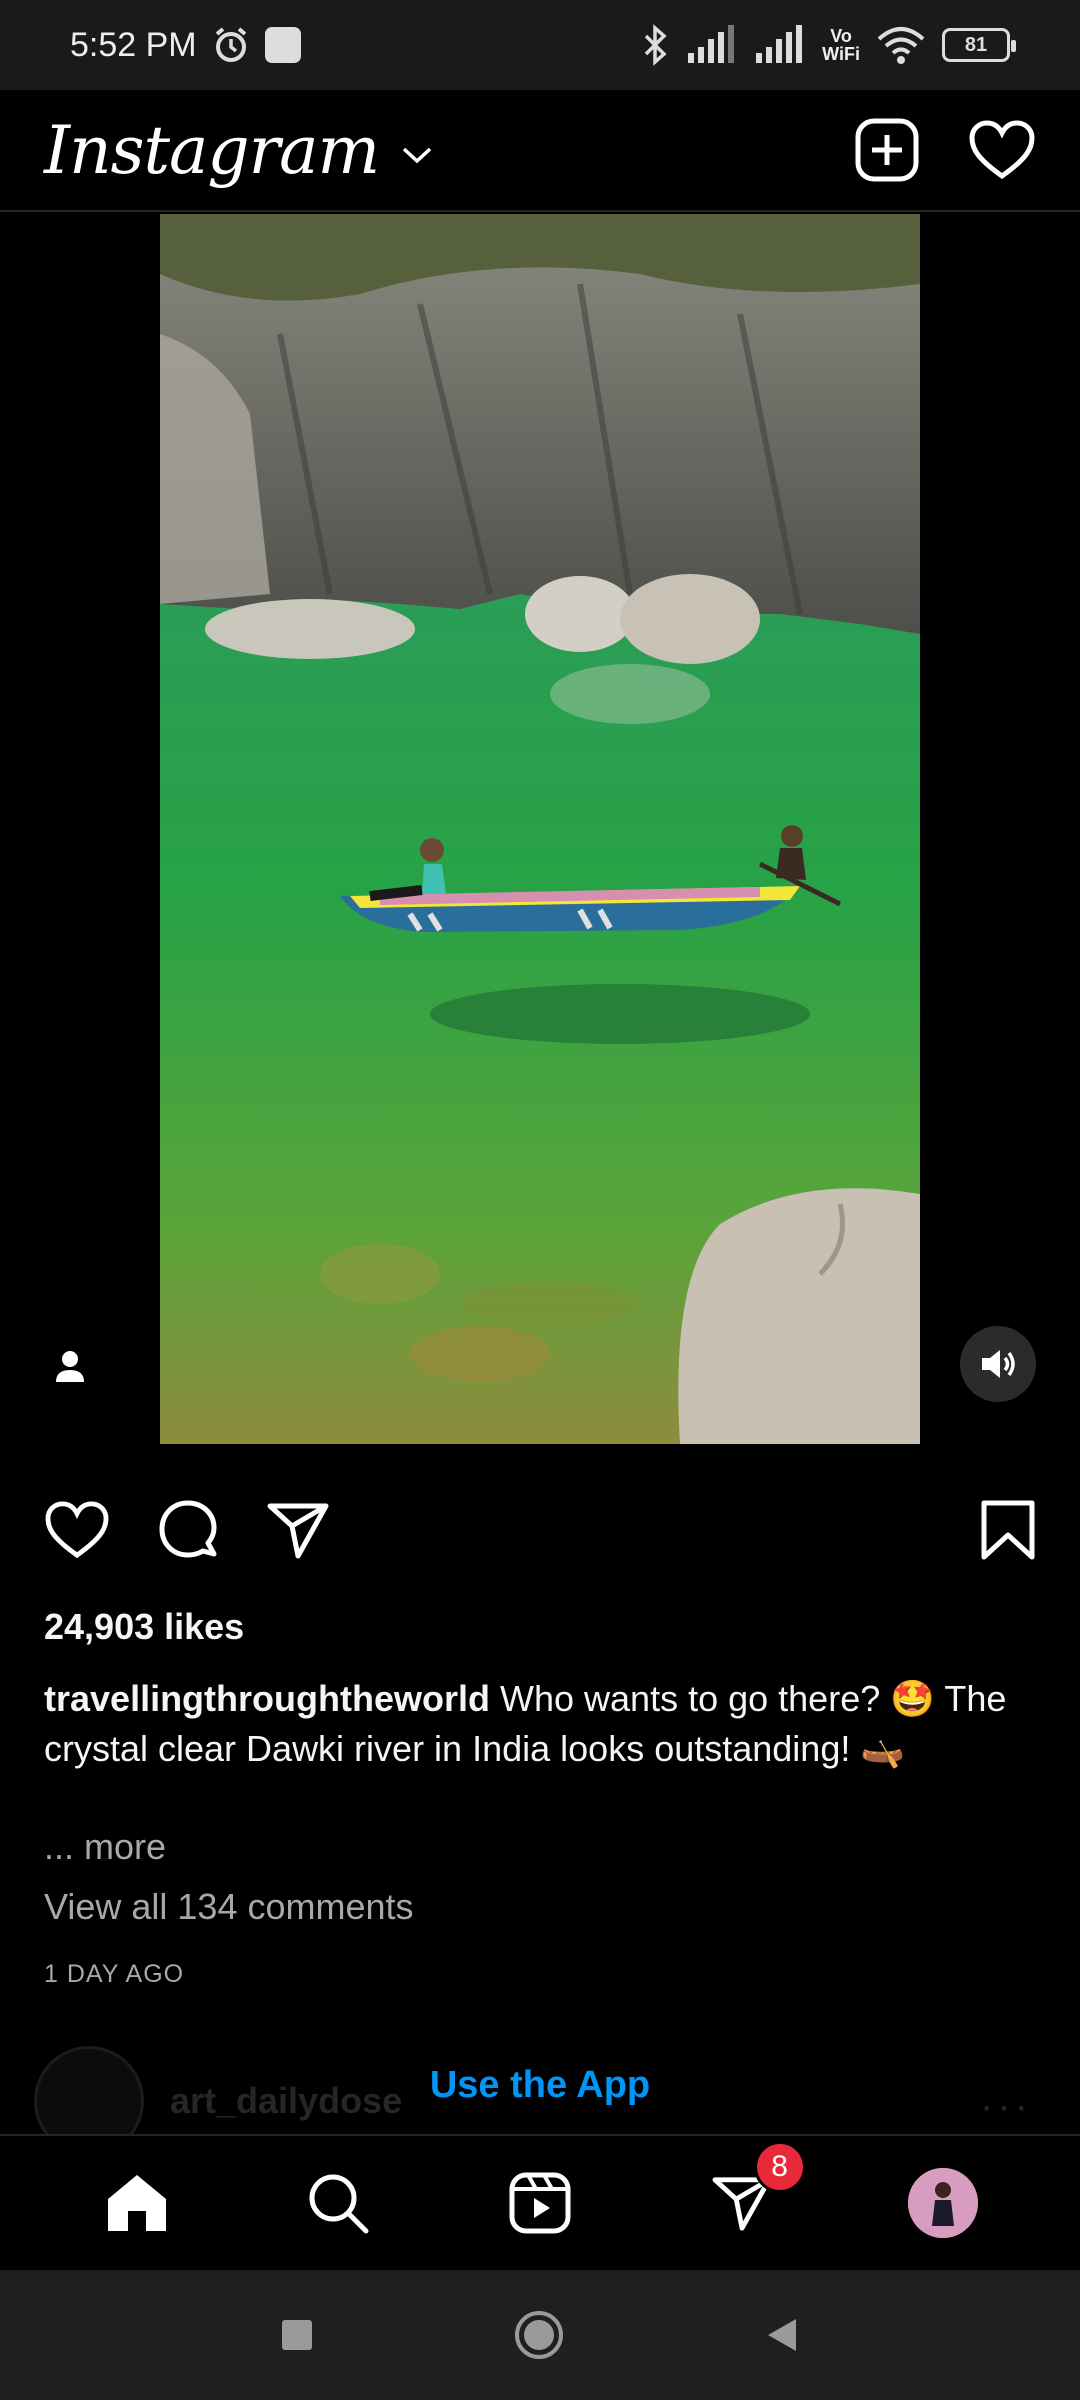 The width and height of the screenshot is (1080, 2400). I want to click on home-circle-icon, so click(539, 2335).